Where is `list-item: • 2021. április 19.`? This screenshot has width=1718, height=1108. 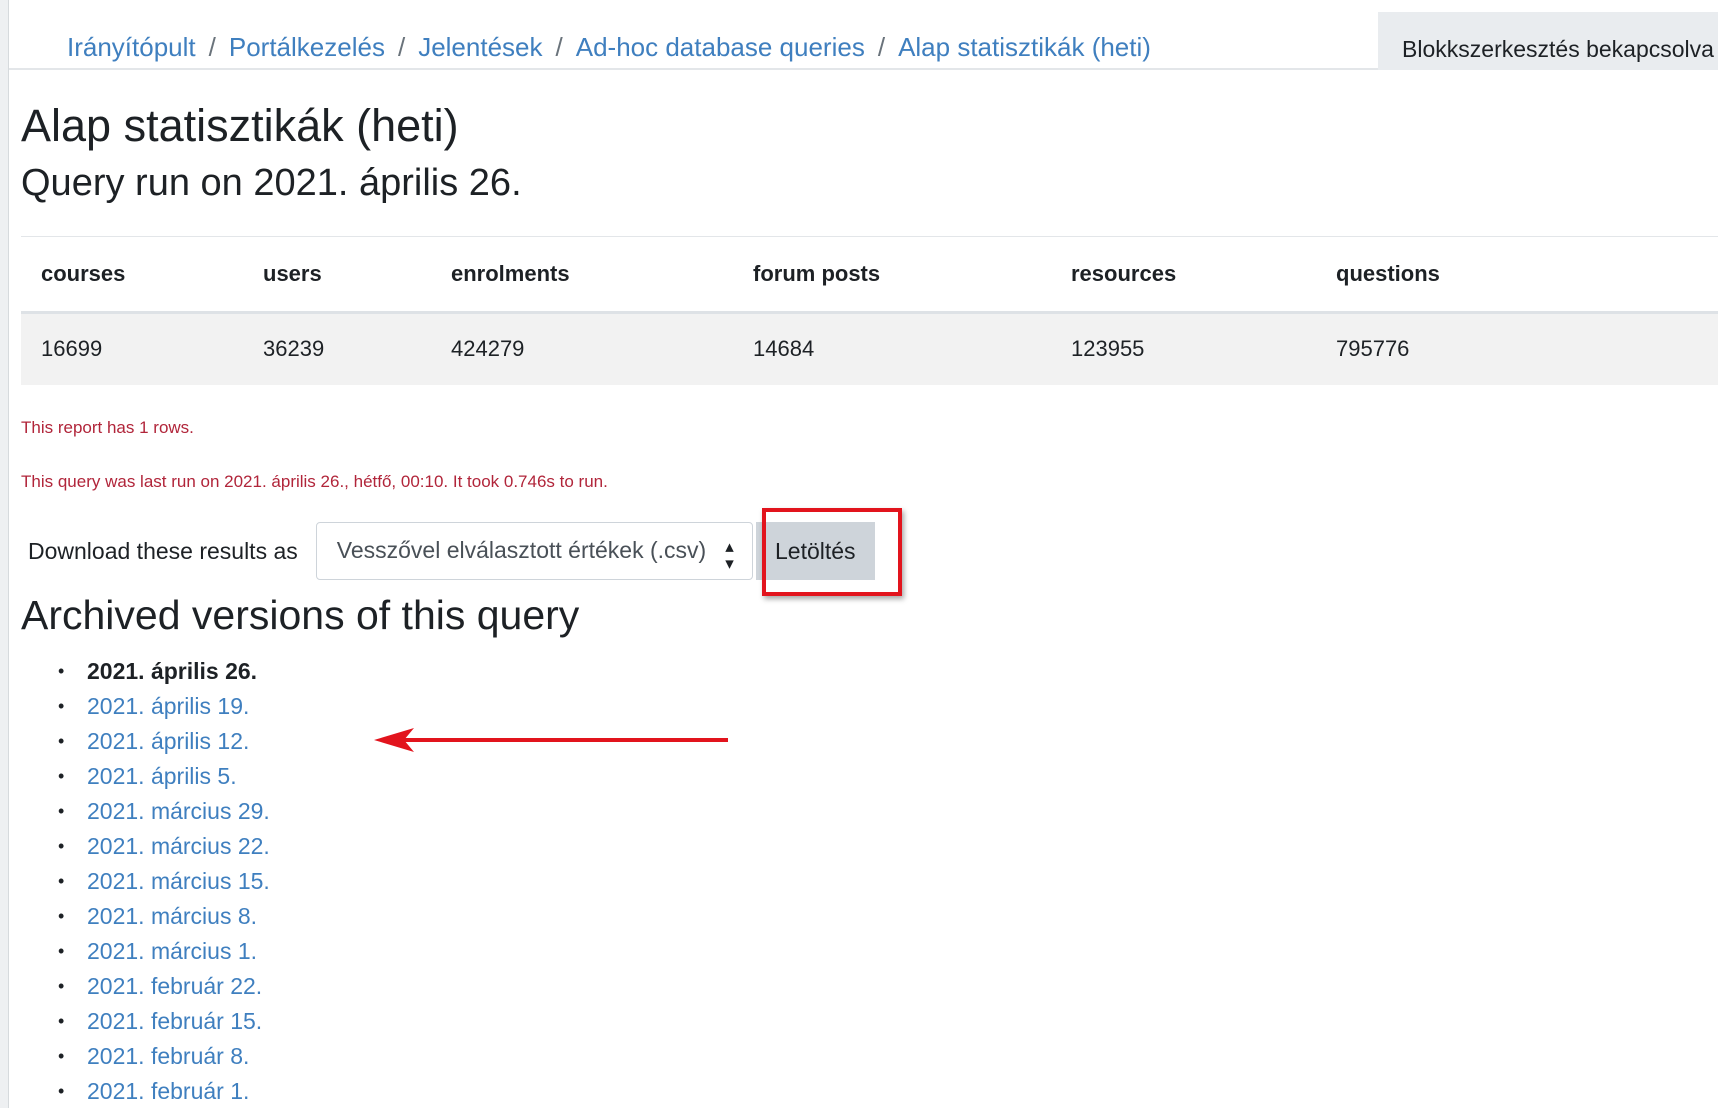 list-item: • 2021. április 19. is located at coordinates (164, 706).